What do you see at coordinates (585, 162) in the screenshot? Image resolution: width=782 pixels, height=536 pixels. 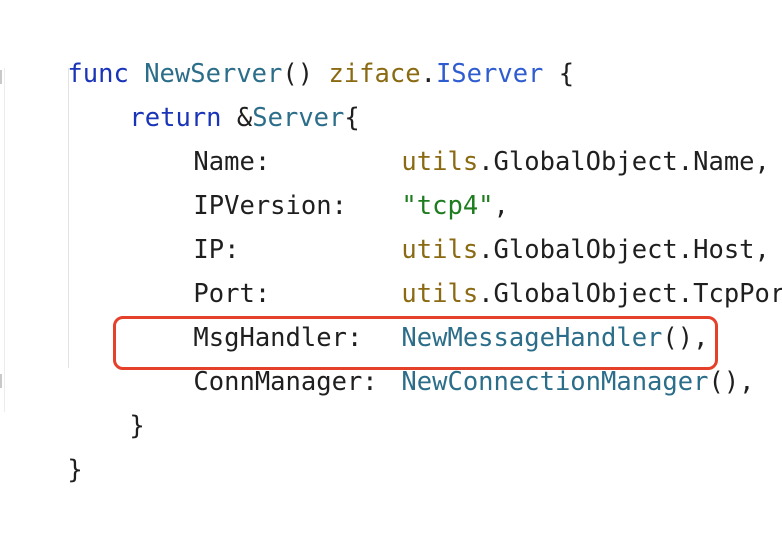 I see `code-line-field-value: utils.GlobalObject.Name,` at bounding box center [585, 162].